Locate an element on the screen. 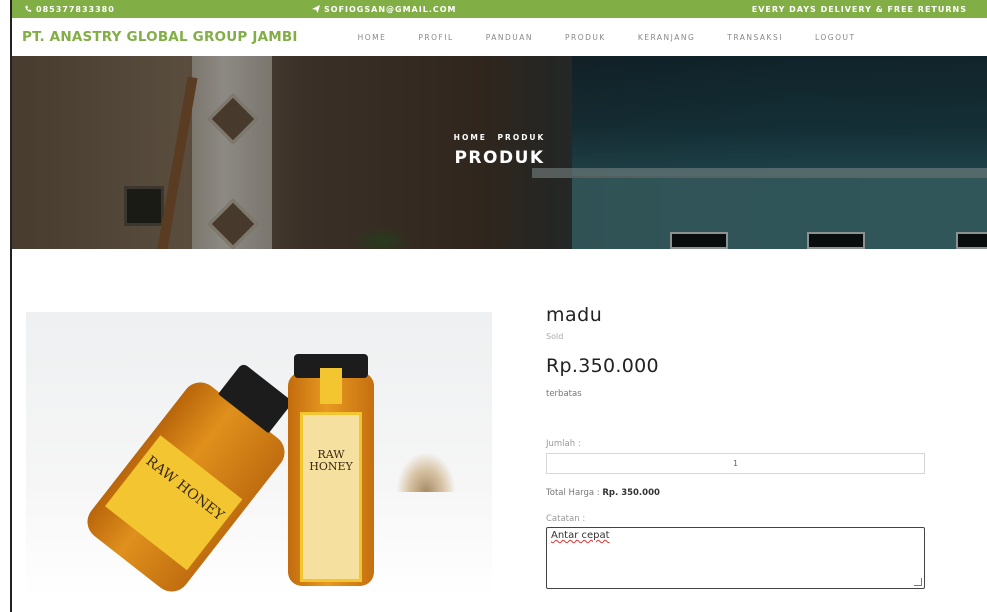  nav-panduan: PANDUAN is located at coordinates (509, 37).